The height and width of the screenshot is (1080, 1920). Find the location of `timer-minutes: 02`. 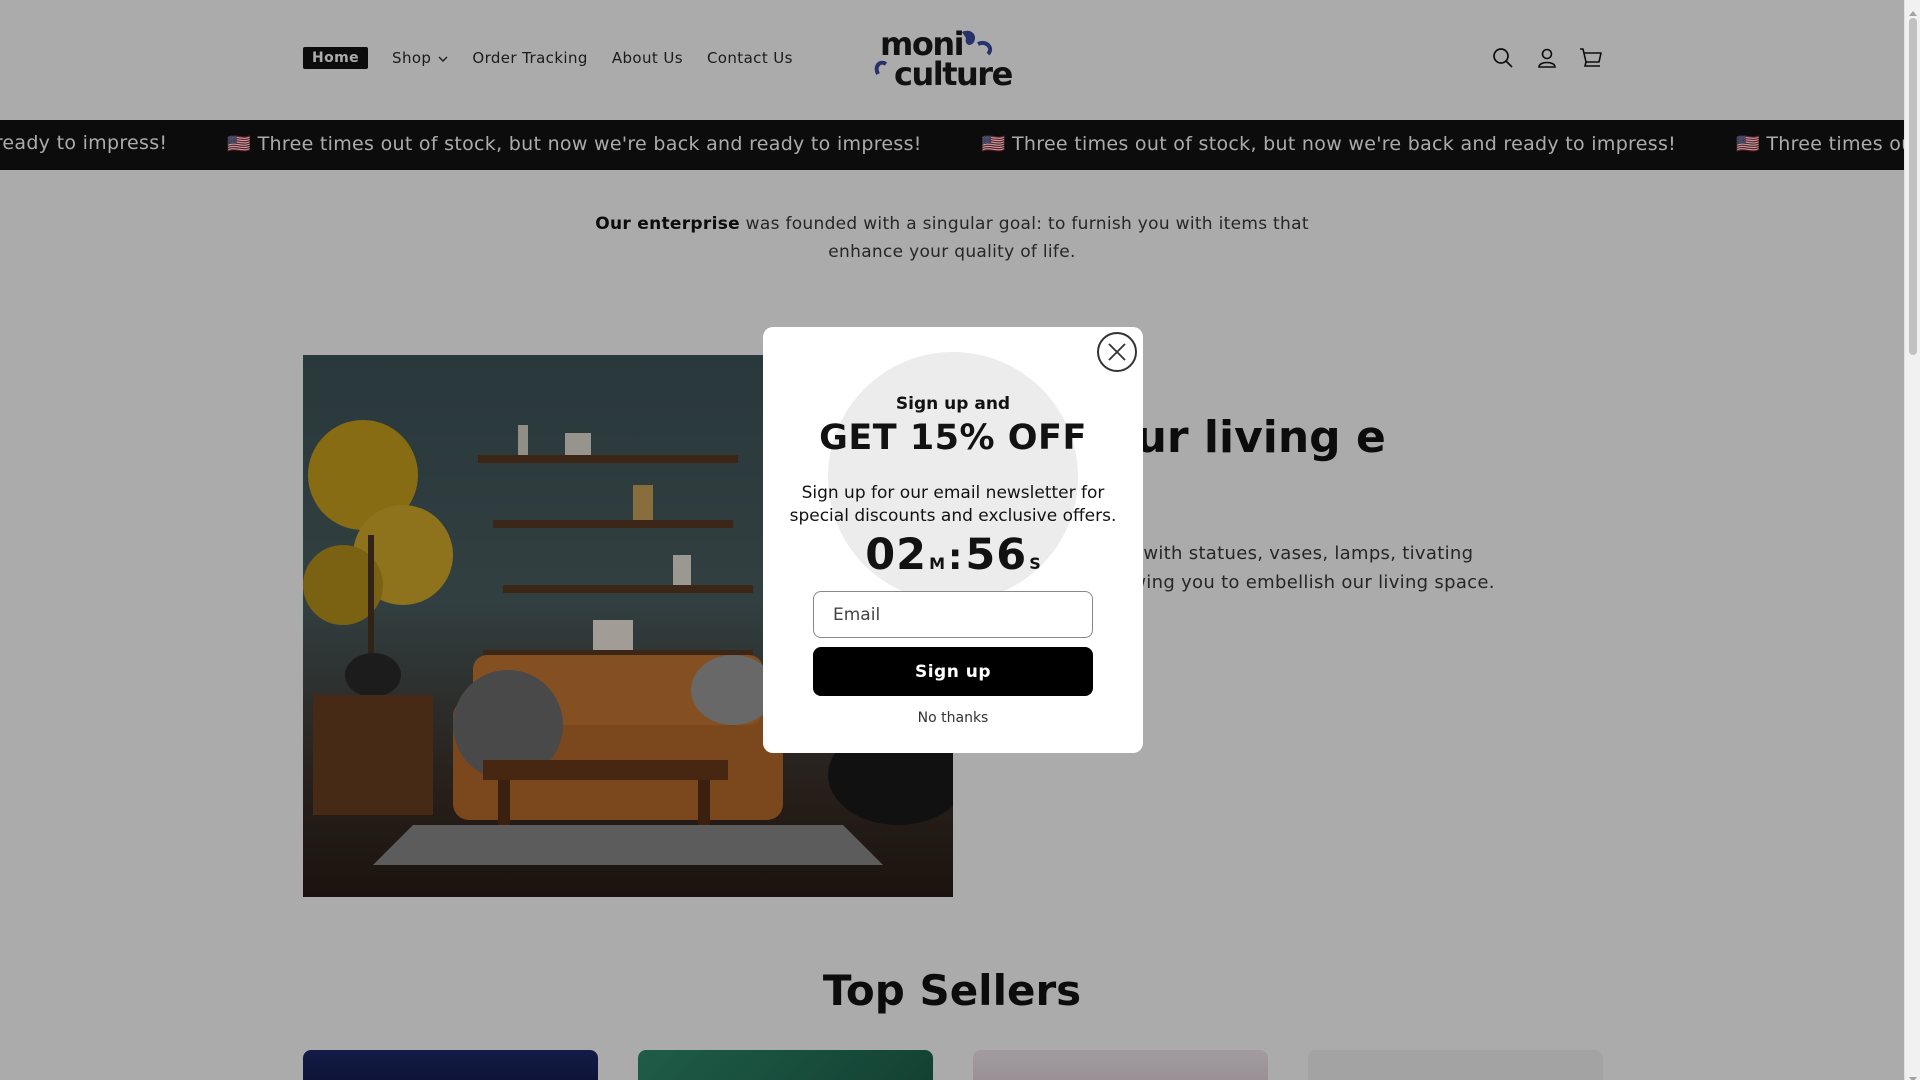

timer-minutes: 02 is located at coordinates (896, 555).